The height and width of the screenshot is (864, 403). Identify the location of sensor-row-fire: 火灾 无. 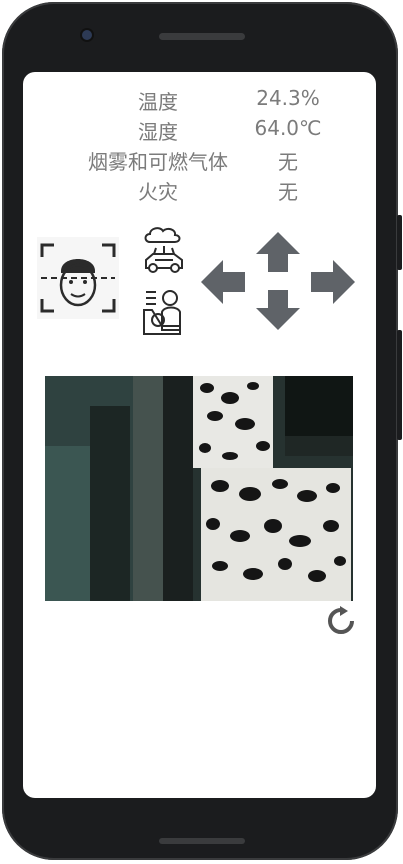
(199, 191).